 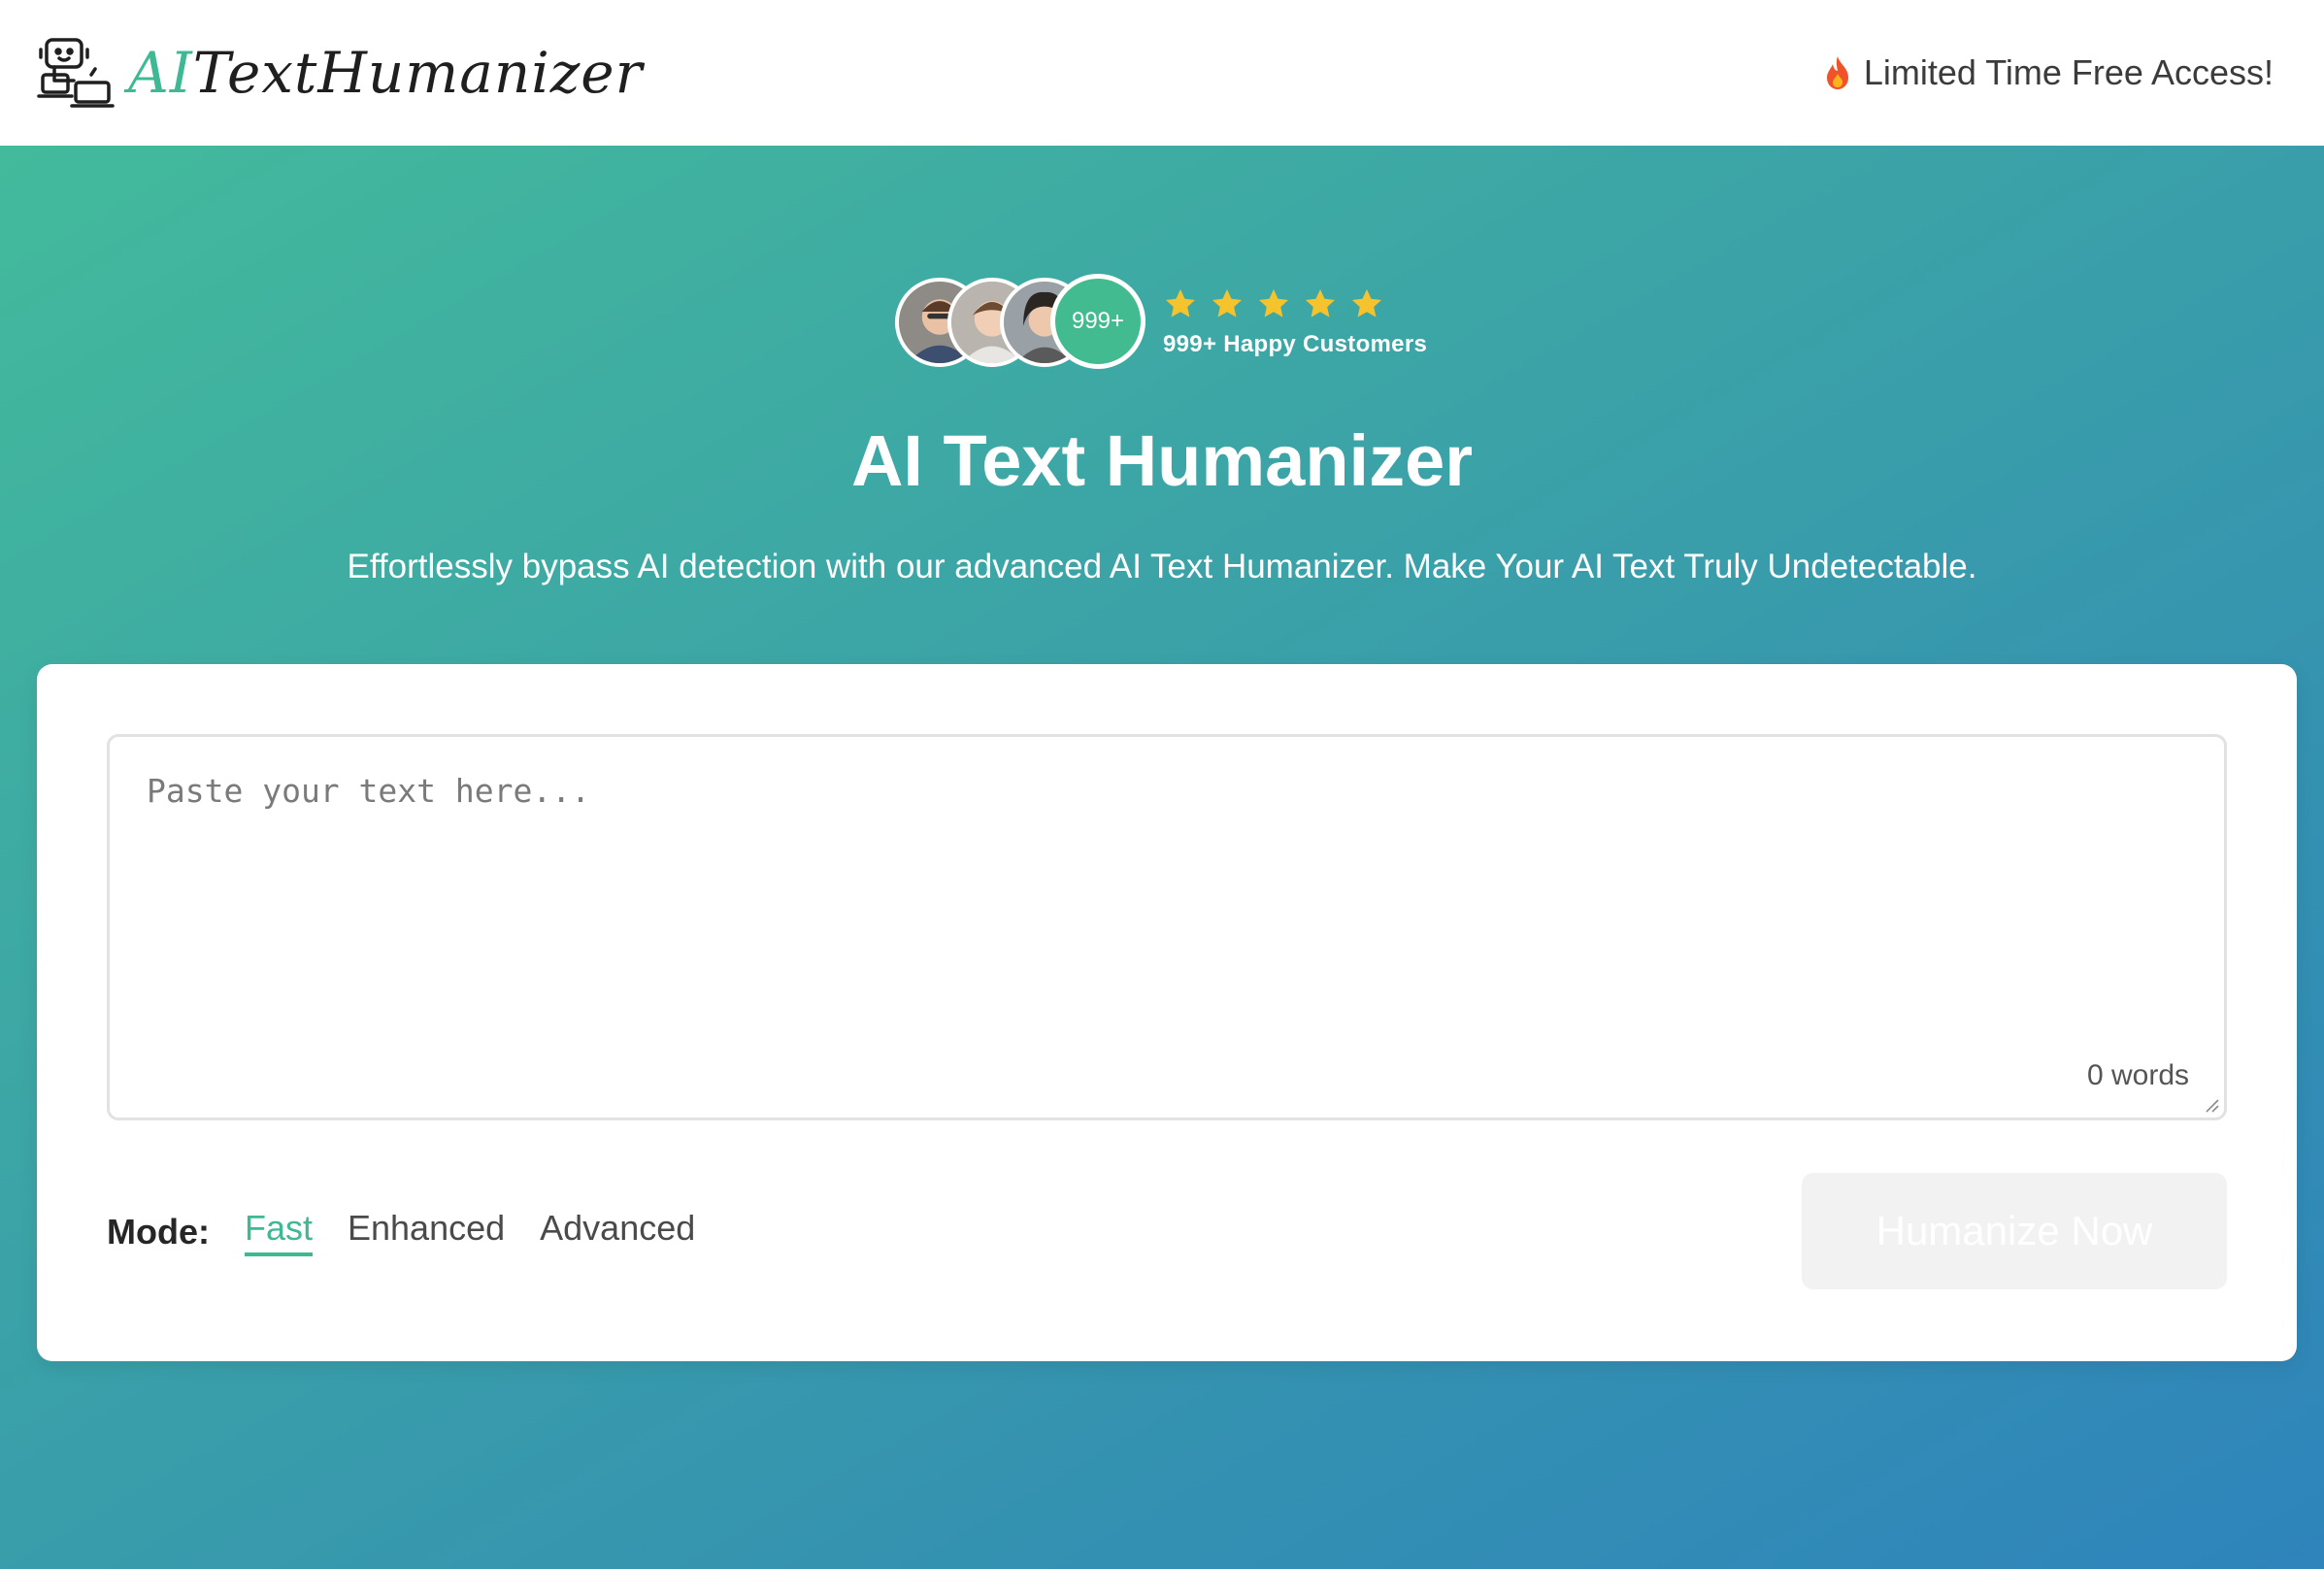 I want to click on mode-option-enhanced: Enhanced, so click(x=426, y=1232).